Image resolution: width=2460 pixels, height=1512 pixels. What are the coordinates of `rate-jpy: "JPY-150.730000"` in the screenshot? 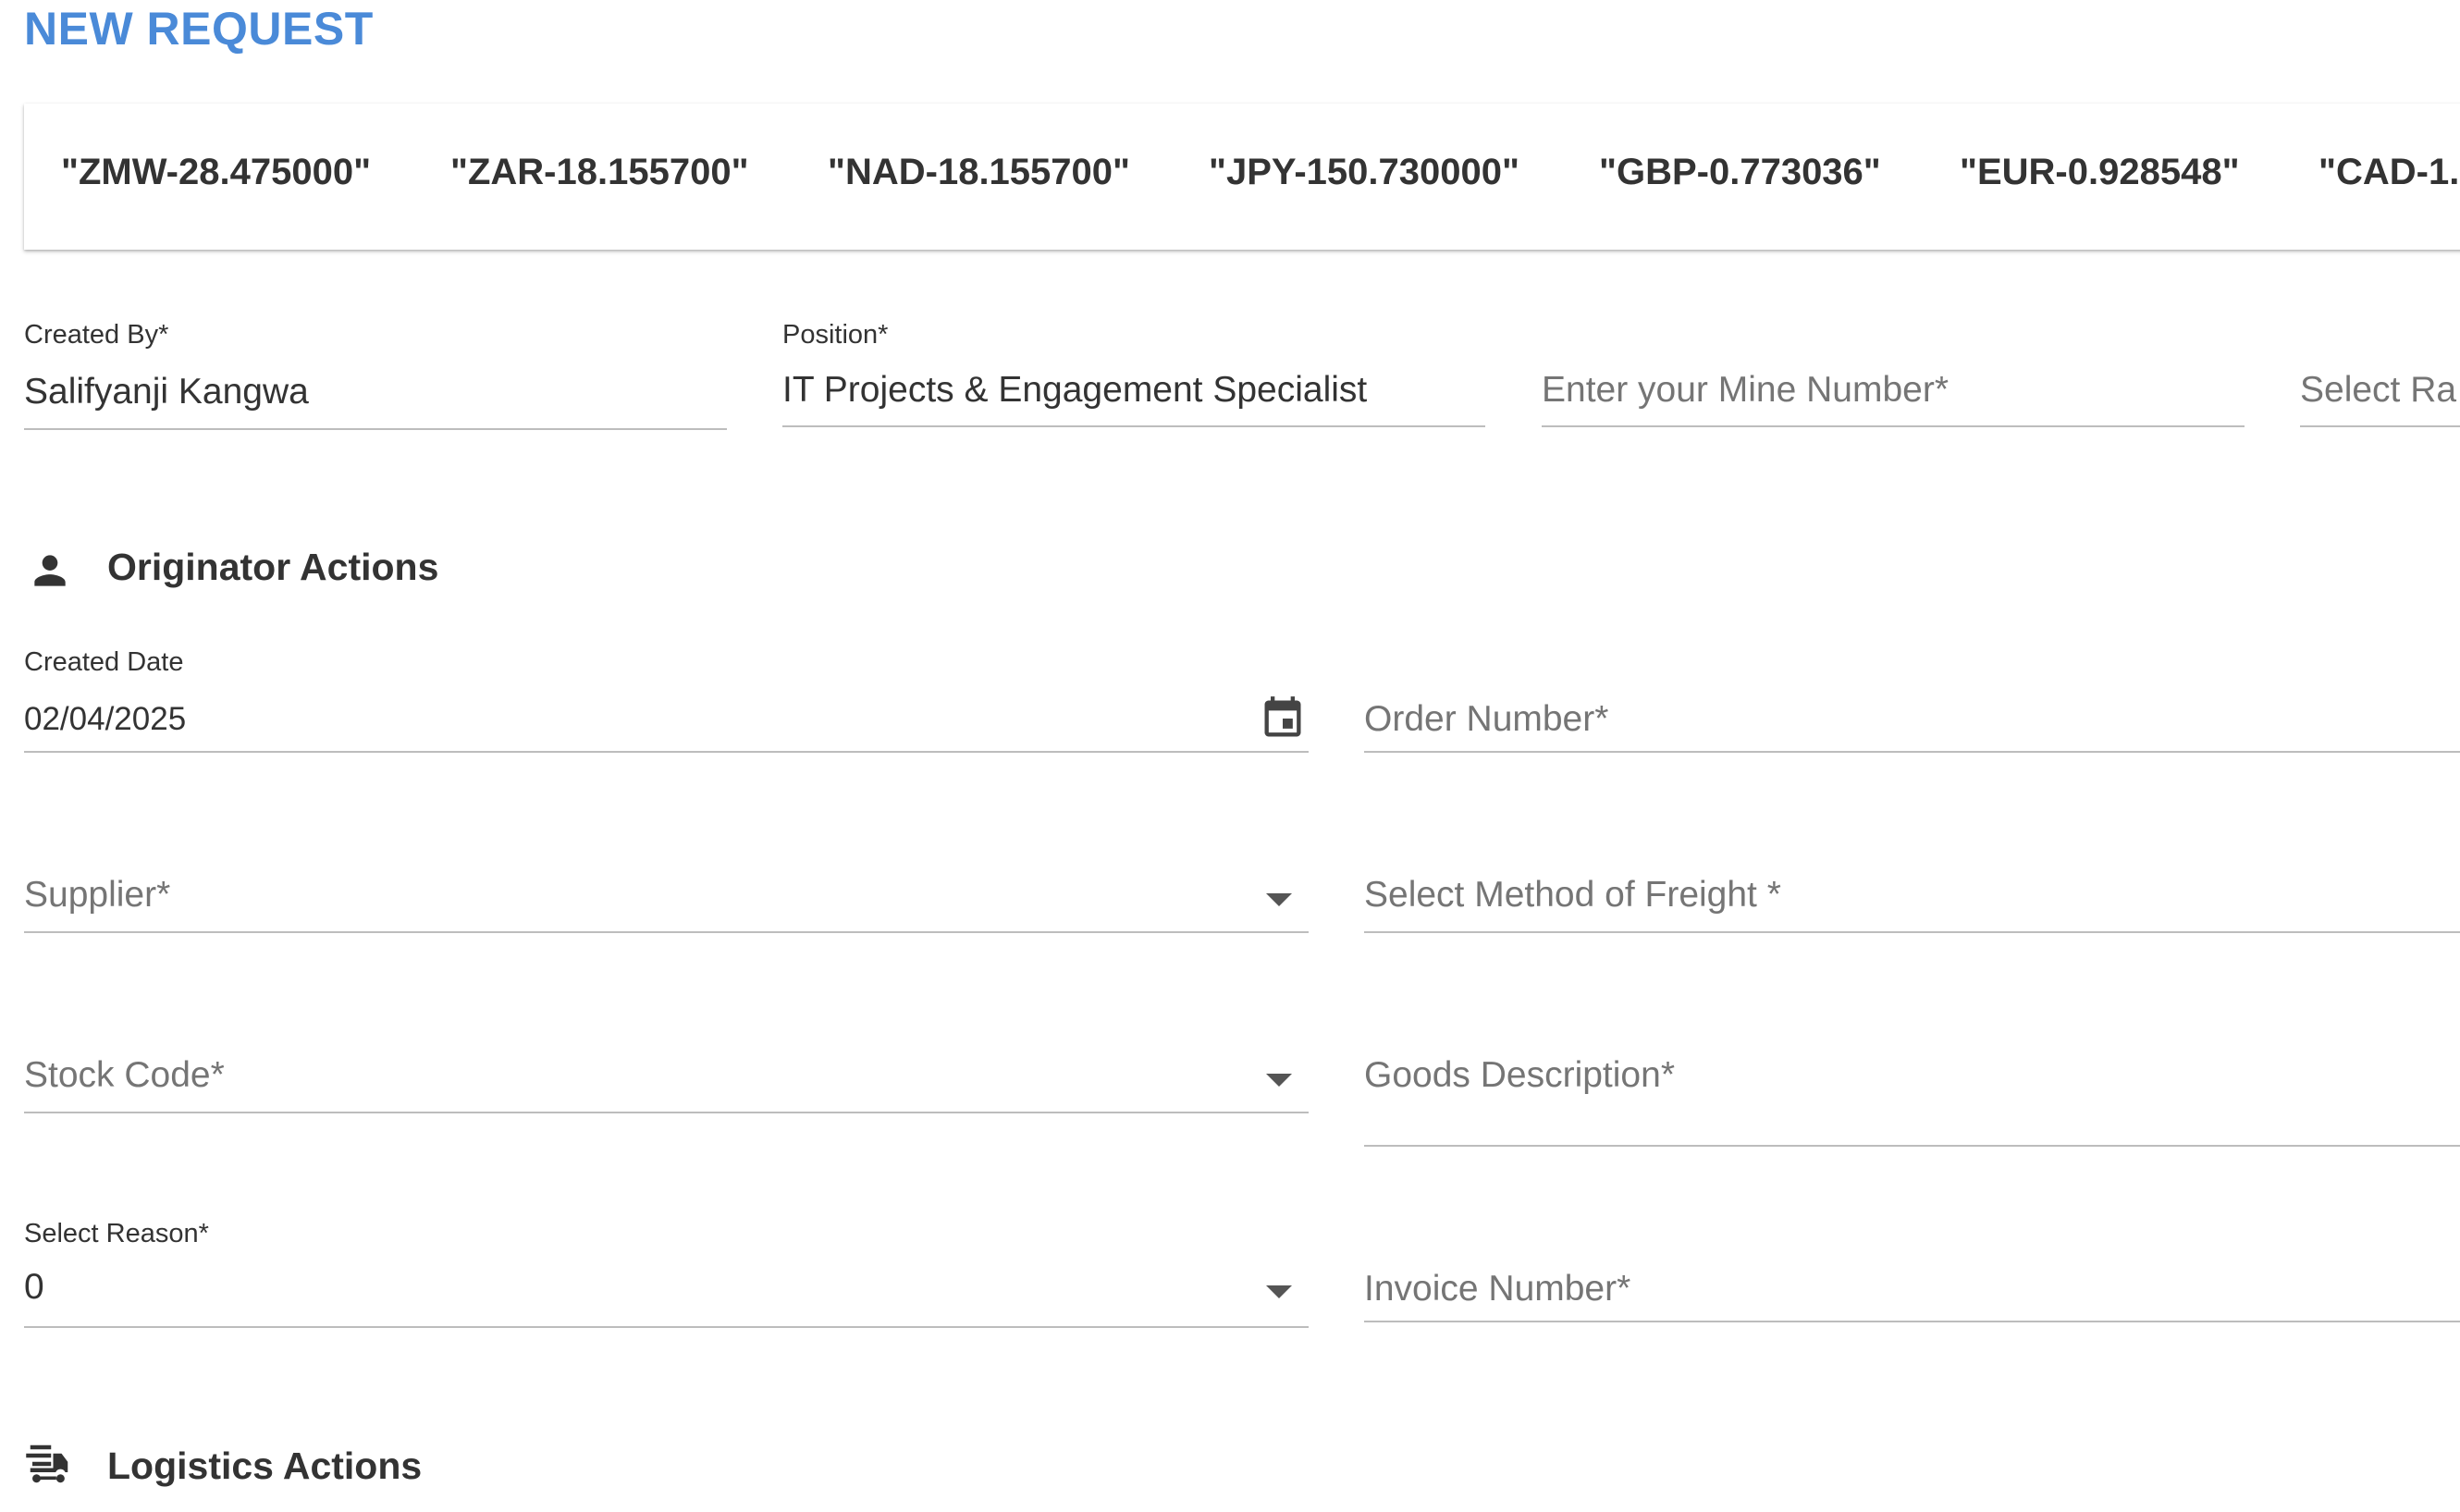 It's located at (1364, 172).